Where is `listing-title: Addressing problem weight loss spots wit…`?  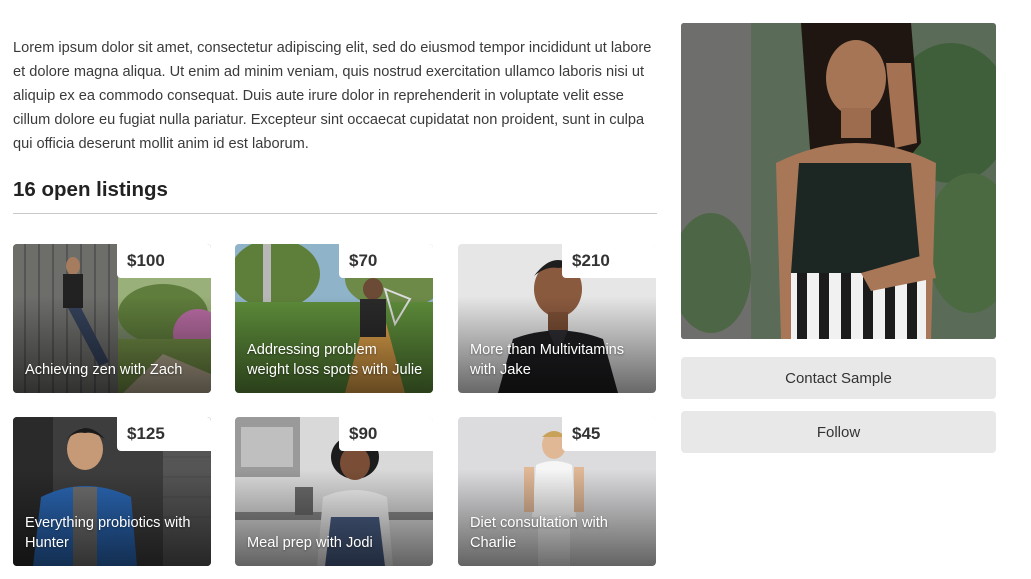
listing-title: Addressing problem weight loss spots wit… is located at coordinates (335, 360).